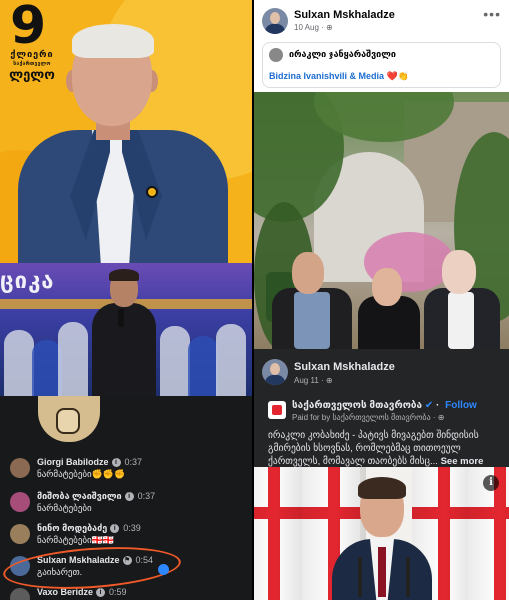 Image resolution: width=509 pixels, height=600 pixels. I want to click on post-date: 10 Aug · ⊕, so click(313, 27).